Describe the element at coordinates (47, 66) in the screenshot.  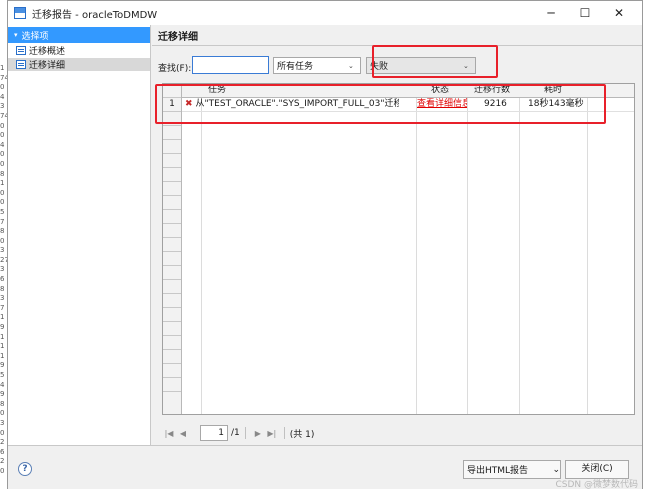
I see `sidebar-item-label: 迁移详细` at that location.